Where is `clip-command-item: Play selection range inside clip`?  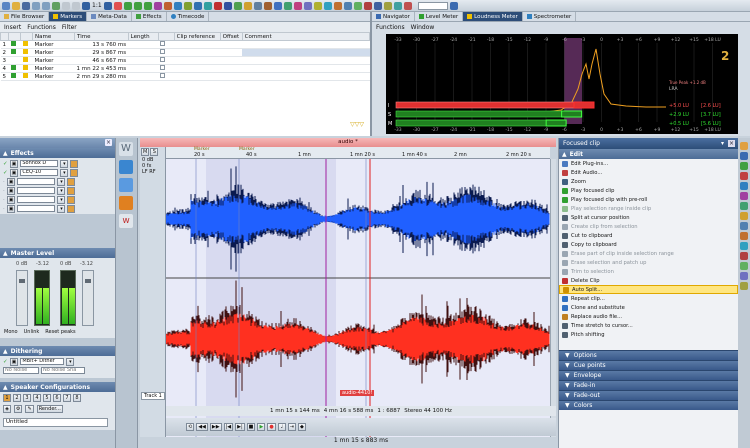 clip-command-item: Play selection range inside clip is located at coordinates (648, 208).